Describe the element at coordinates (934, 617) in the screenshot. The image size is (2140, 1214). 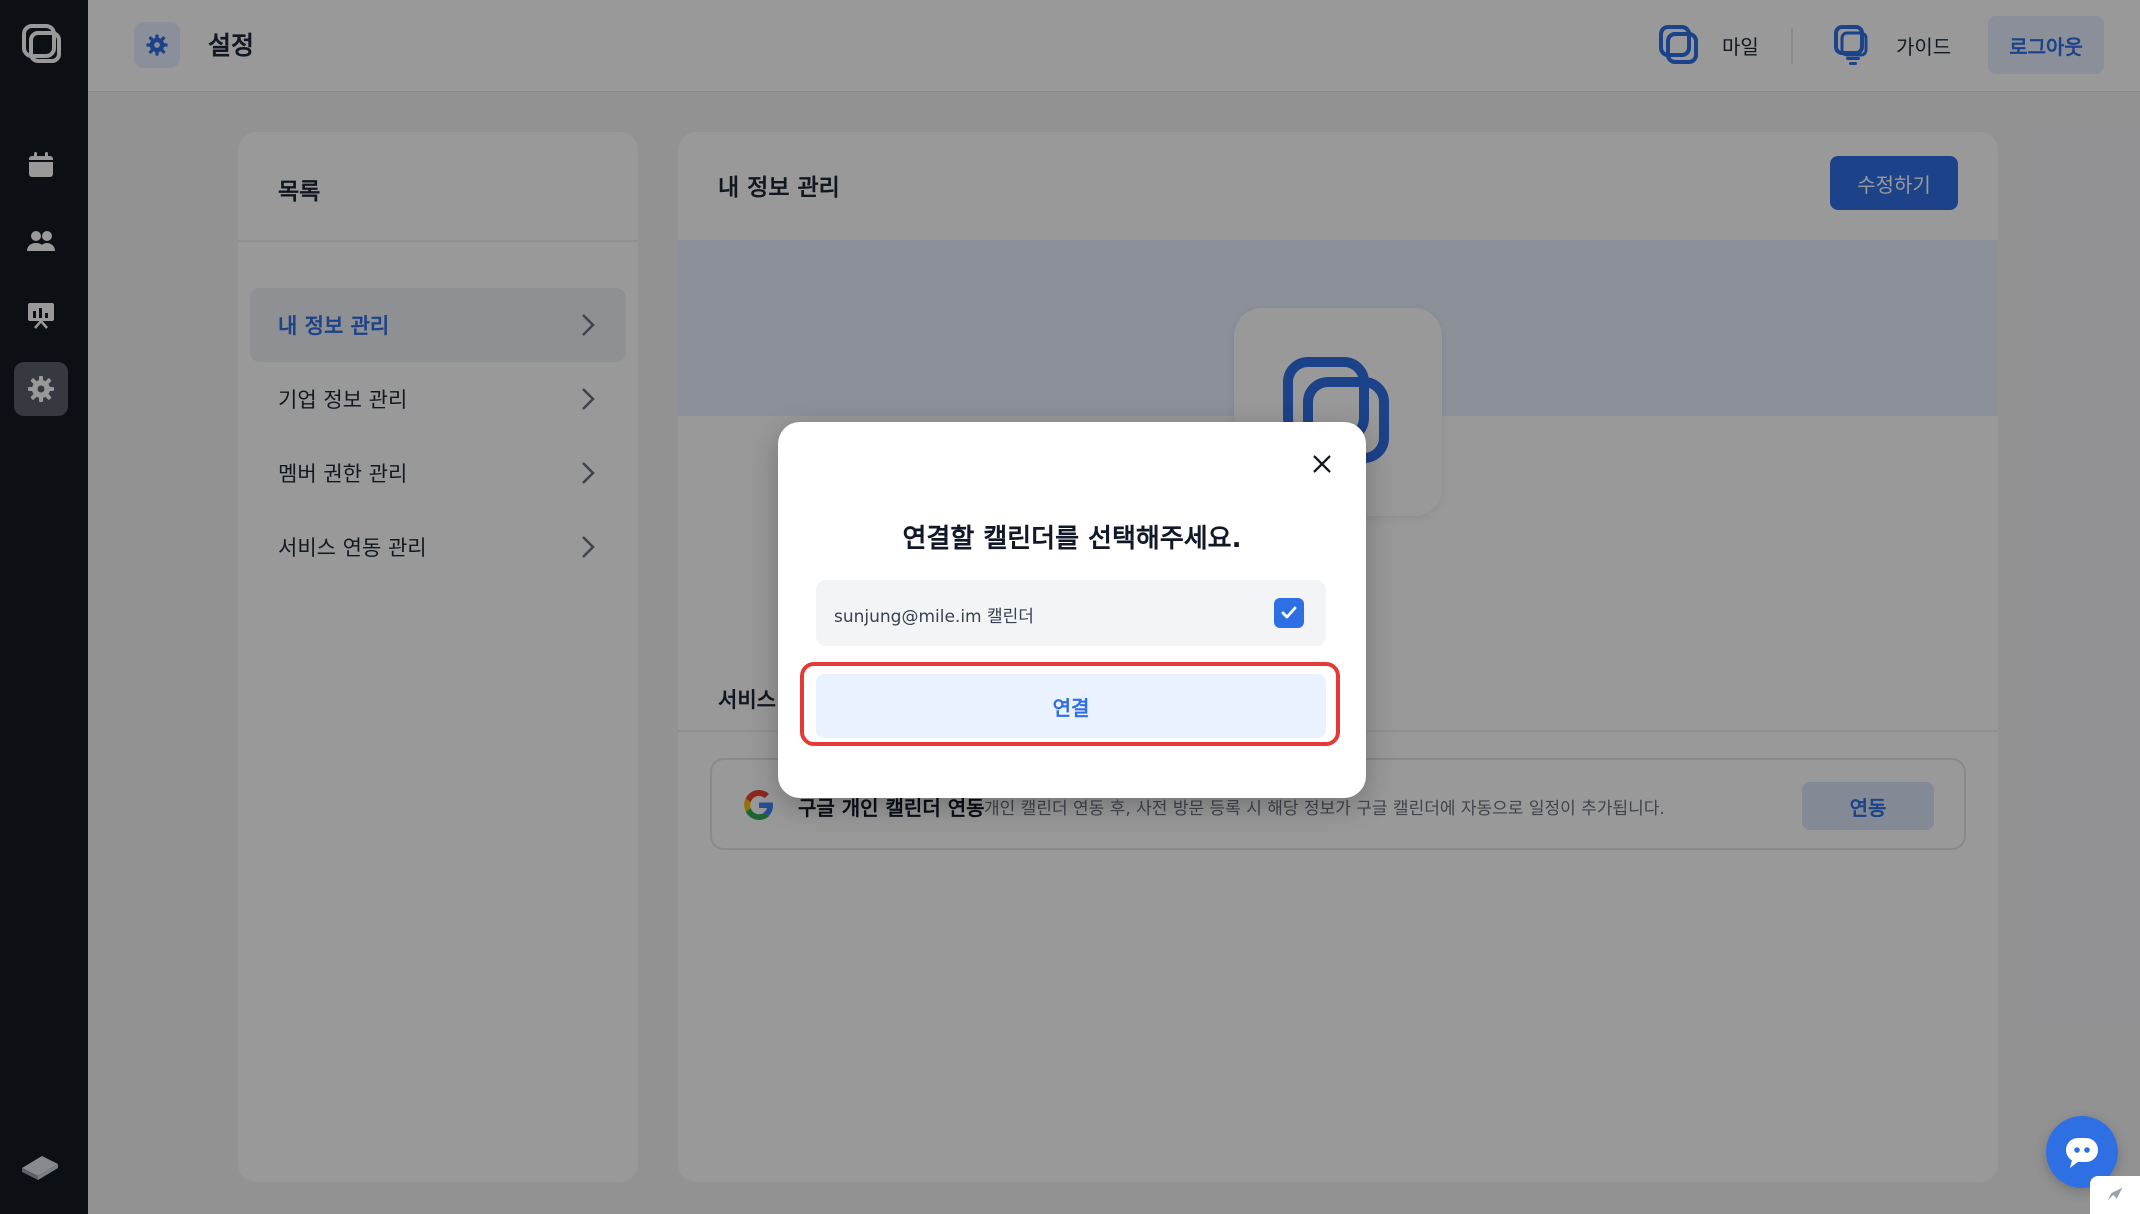
I see `calendar-option-label: sunjung@mile.im 캘린더` at that location.